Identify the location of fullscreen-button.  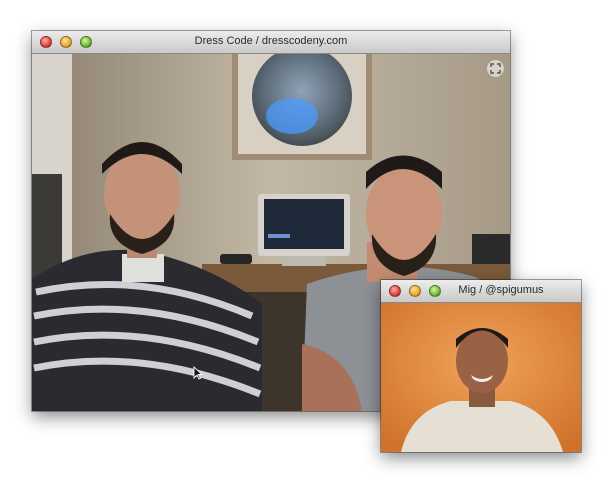
(495, 68).